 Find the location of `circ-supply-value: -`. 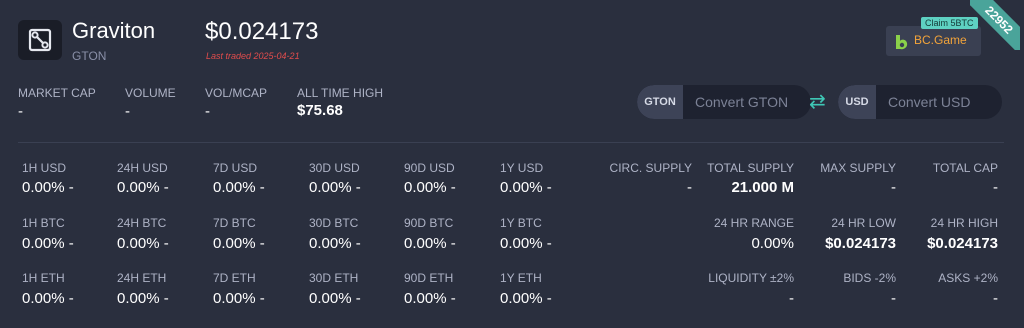

circ-supply-value: - is located at coordinates (689, 187).